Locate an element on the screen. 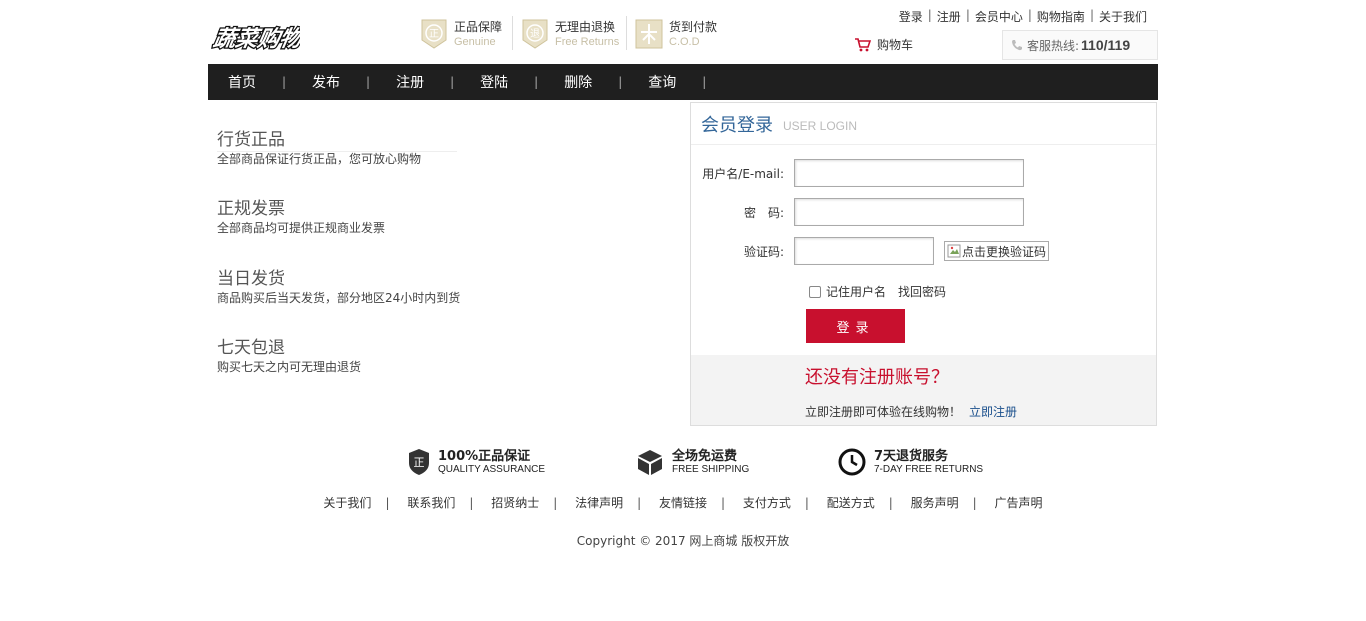 The height and width of the screenshot is (621, 1366). footer-link-about: 关于我们 is located at coordinates (347, 503).